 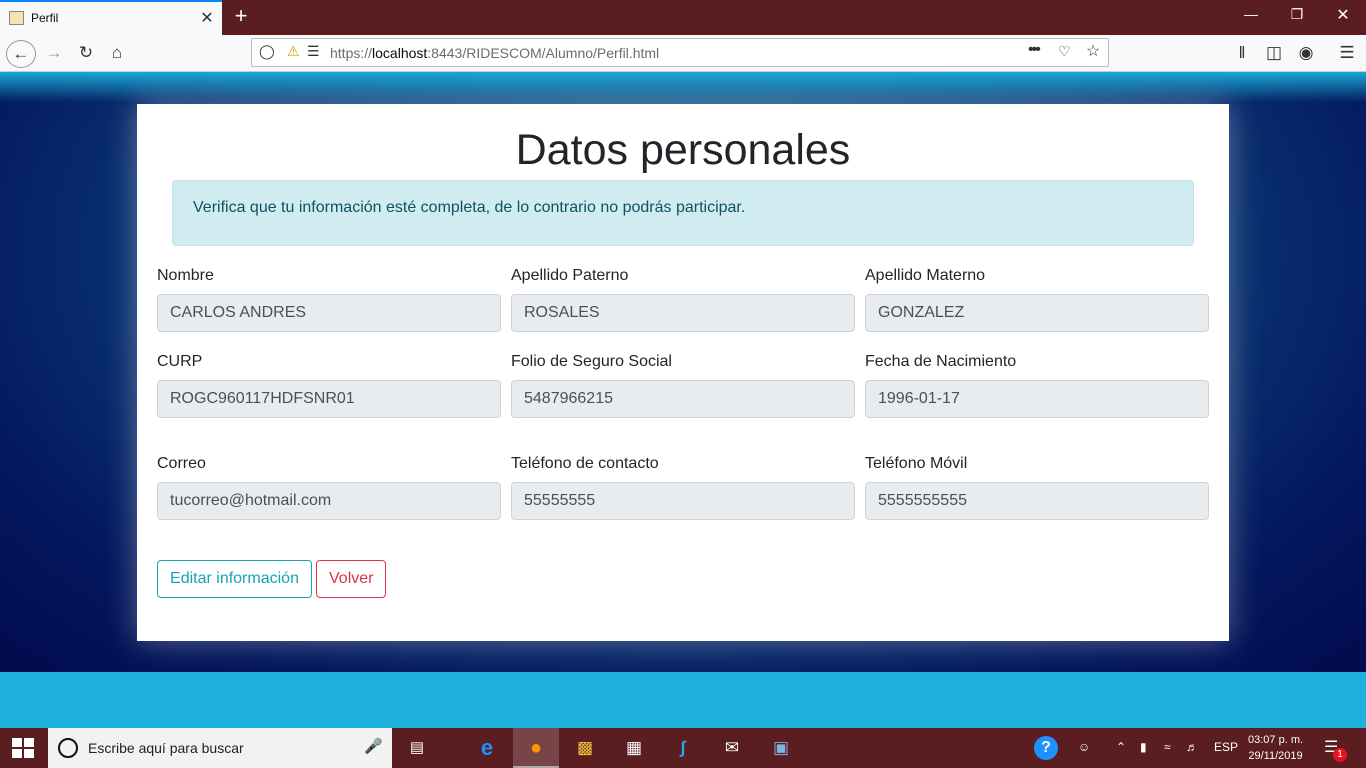 What do you see at coordinates (683, 150) in the screenshot?
I see `page-title: Datos personales` at bounding box center [683, 150].